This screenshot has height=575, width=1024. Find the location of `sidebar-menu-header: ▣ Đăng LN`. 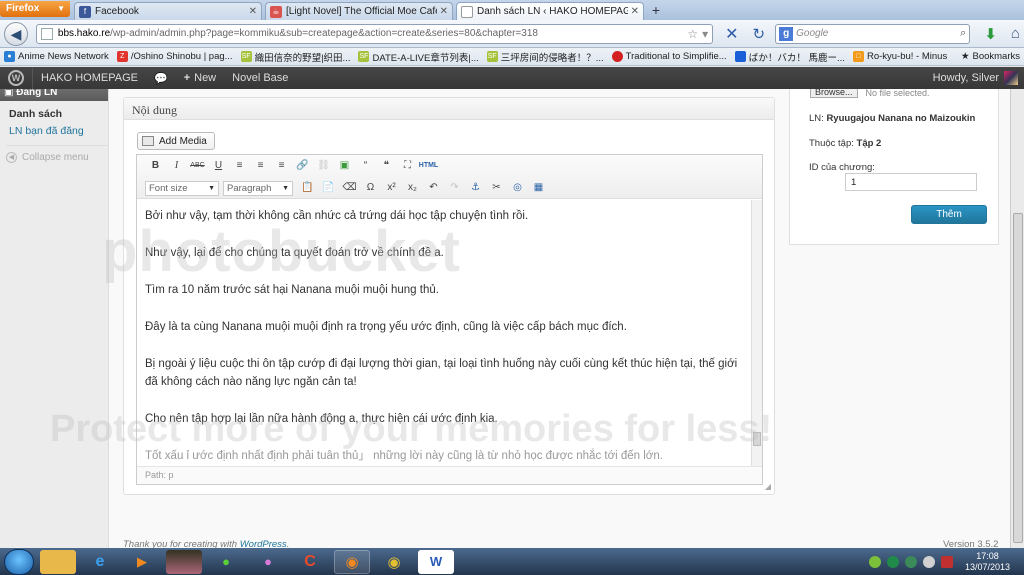

sidebar-menu-header: ▣ Đăng LN is located at coordinates (54, 95).